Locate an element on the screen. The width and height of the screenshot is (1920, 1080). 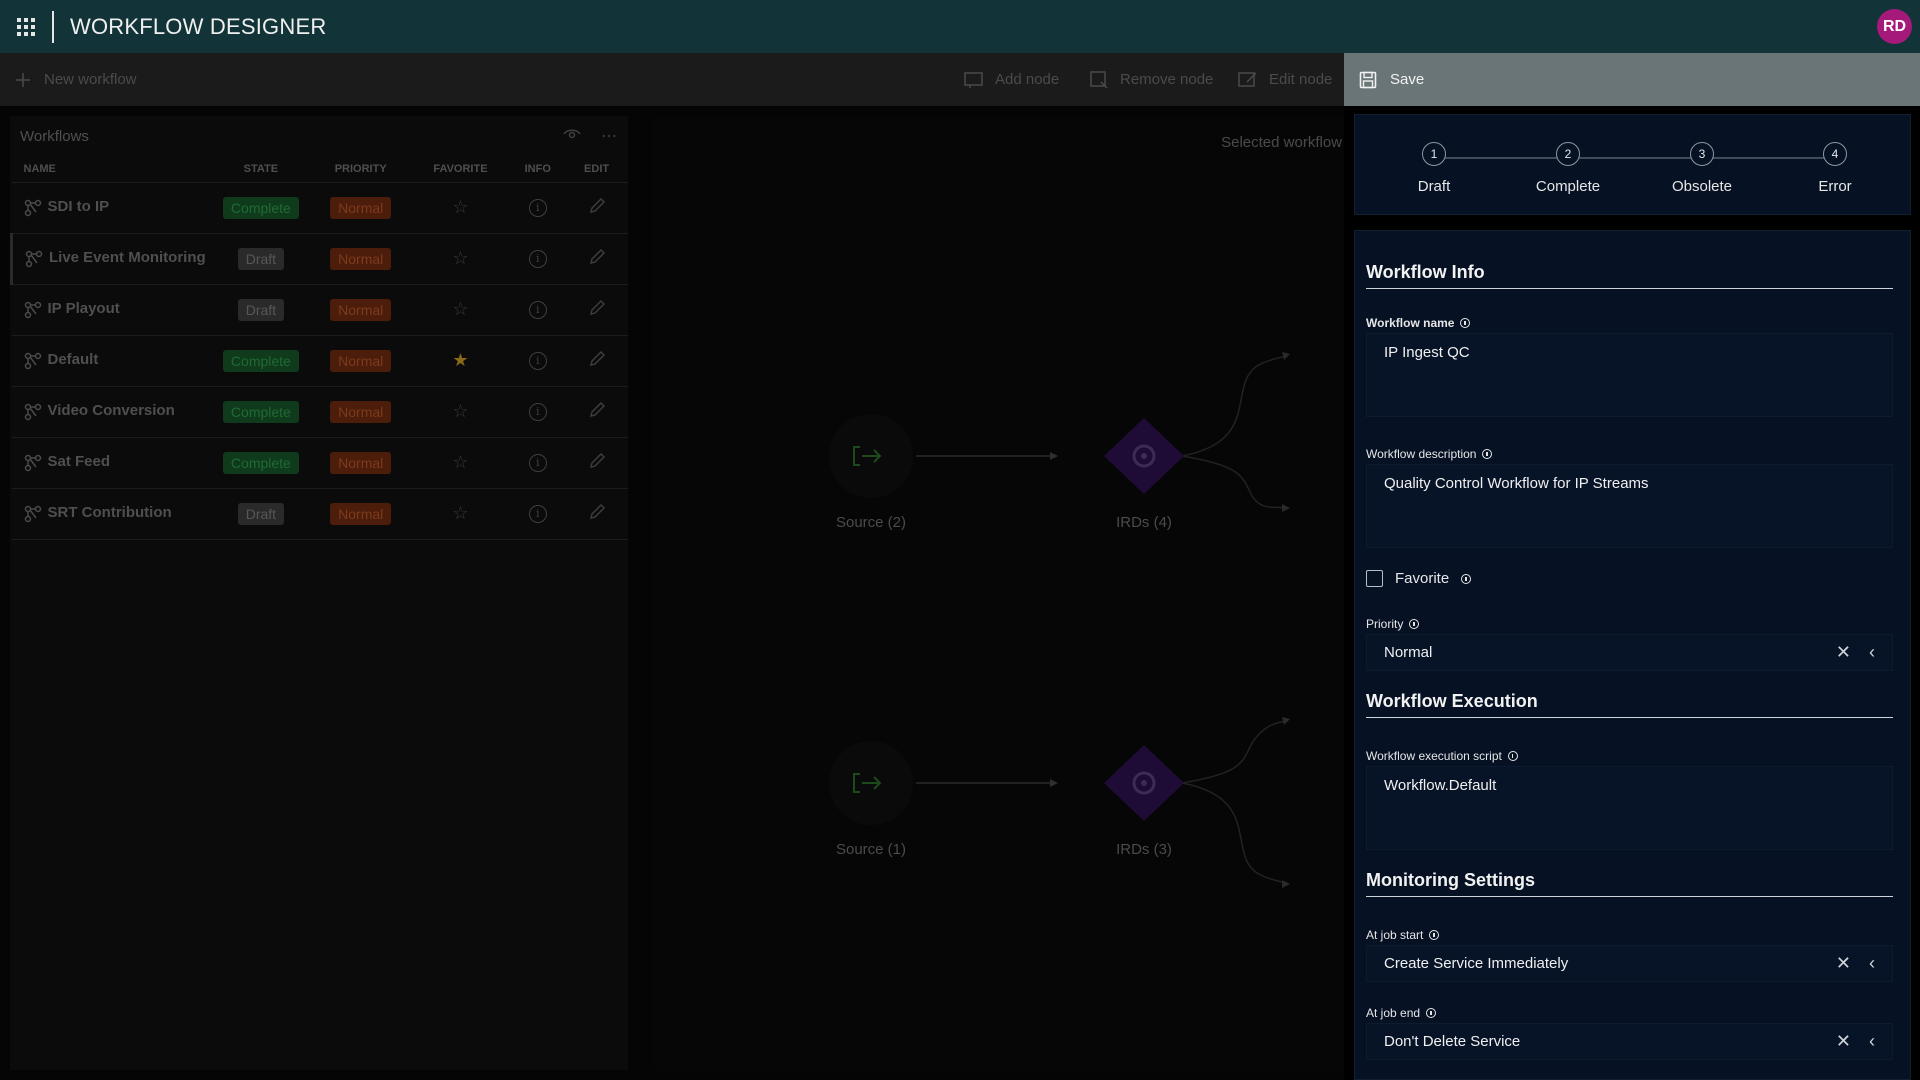
app-launcher-icon is located at coordinates (26, 26).